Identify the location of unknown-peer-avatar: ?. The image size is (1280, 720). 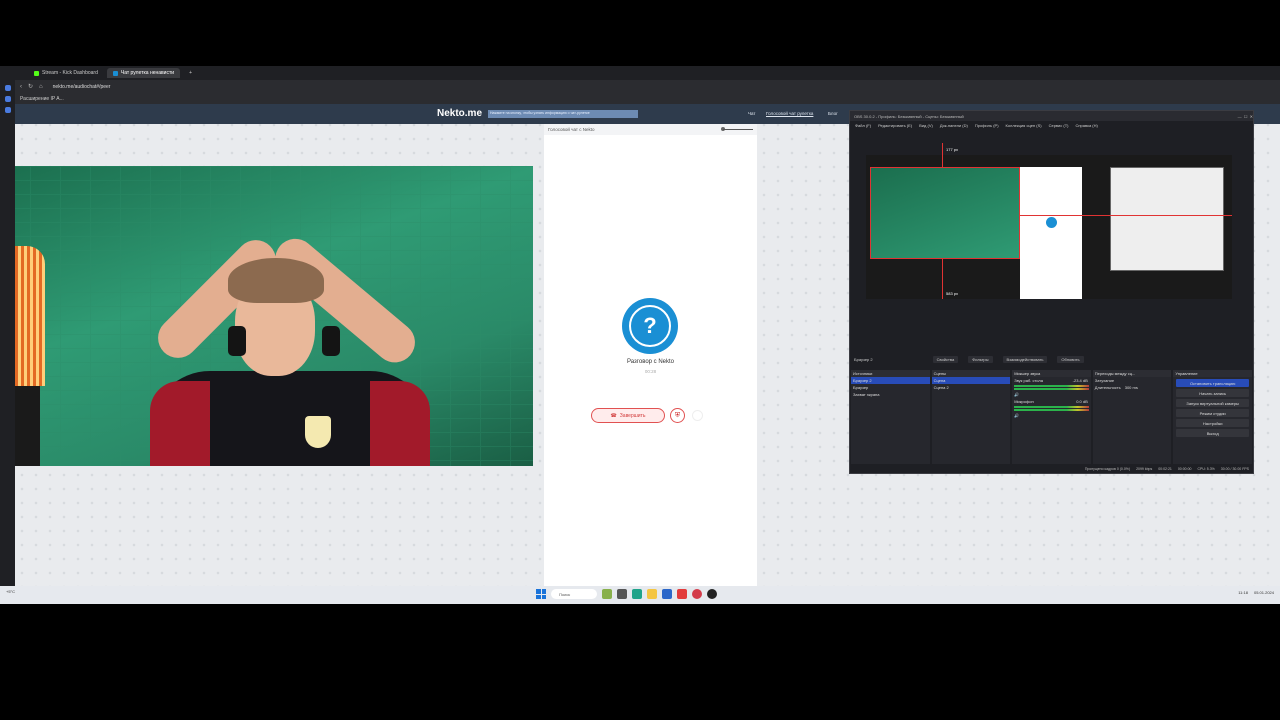
(650, 326).